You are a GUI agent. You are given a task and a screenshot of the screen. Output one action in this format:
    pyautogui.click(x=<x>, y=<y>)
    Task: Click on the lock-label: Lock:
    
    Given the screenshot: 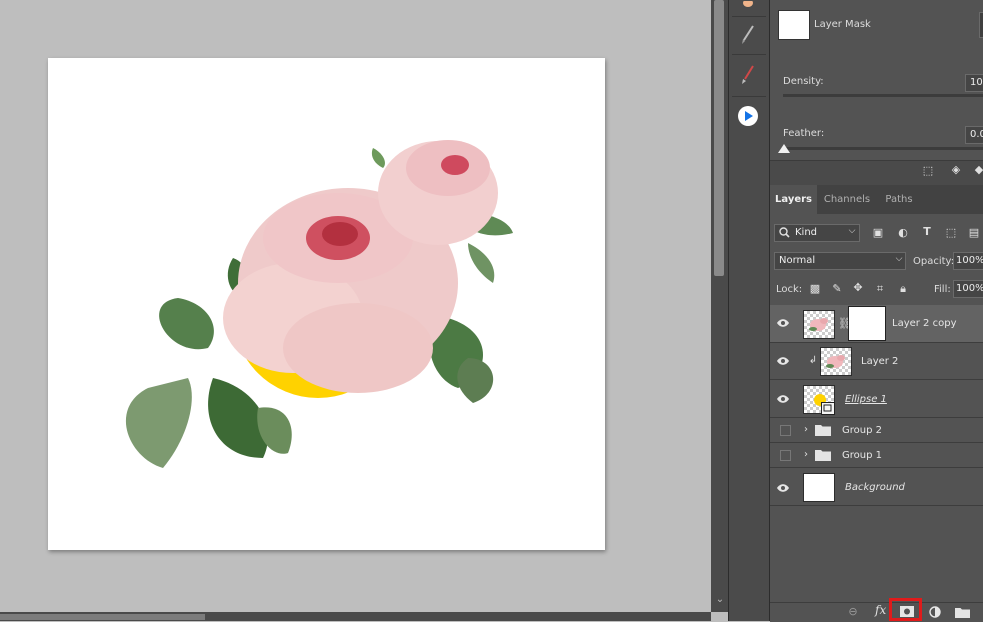 What is the action you would take?
    pyautogui.click(x=789, y=289)
    